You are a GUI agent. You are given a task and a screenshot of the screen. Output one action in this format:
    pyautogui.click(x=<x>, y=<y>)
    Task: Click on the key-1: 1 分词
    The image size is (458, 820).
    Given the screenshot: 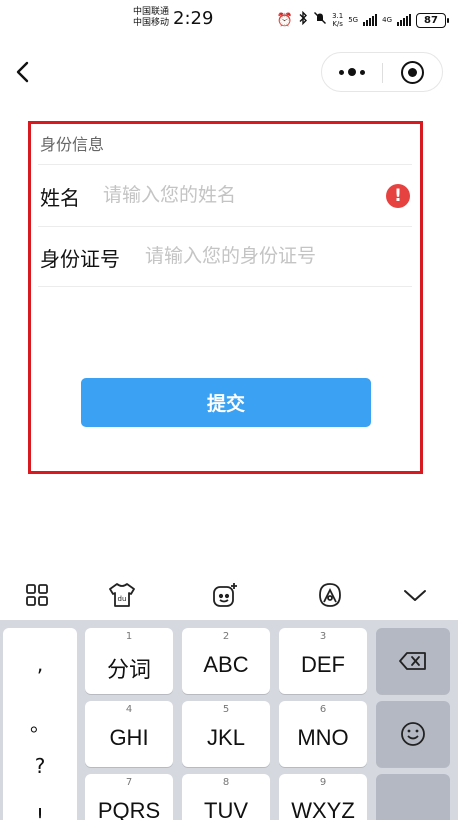 What is the action you would take?
    pyautogui.click(x=129, y=661)
    